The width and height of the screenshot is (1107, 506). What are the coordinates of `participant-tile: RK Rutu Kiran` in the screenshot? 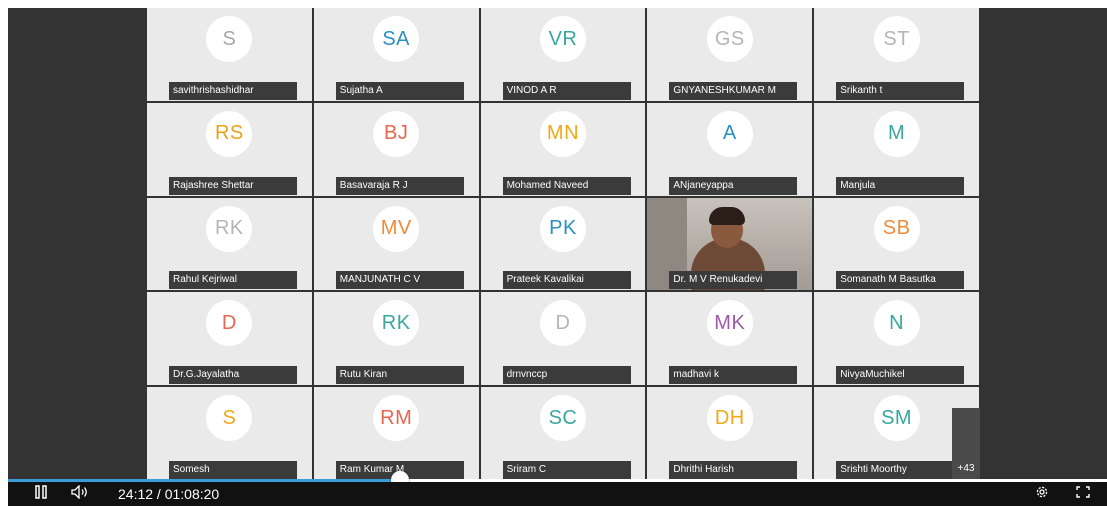 It's located at (396, 339).